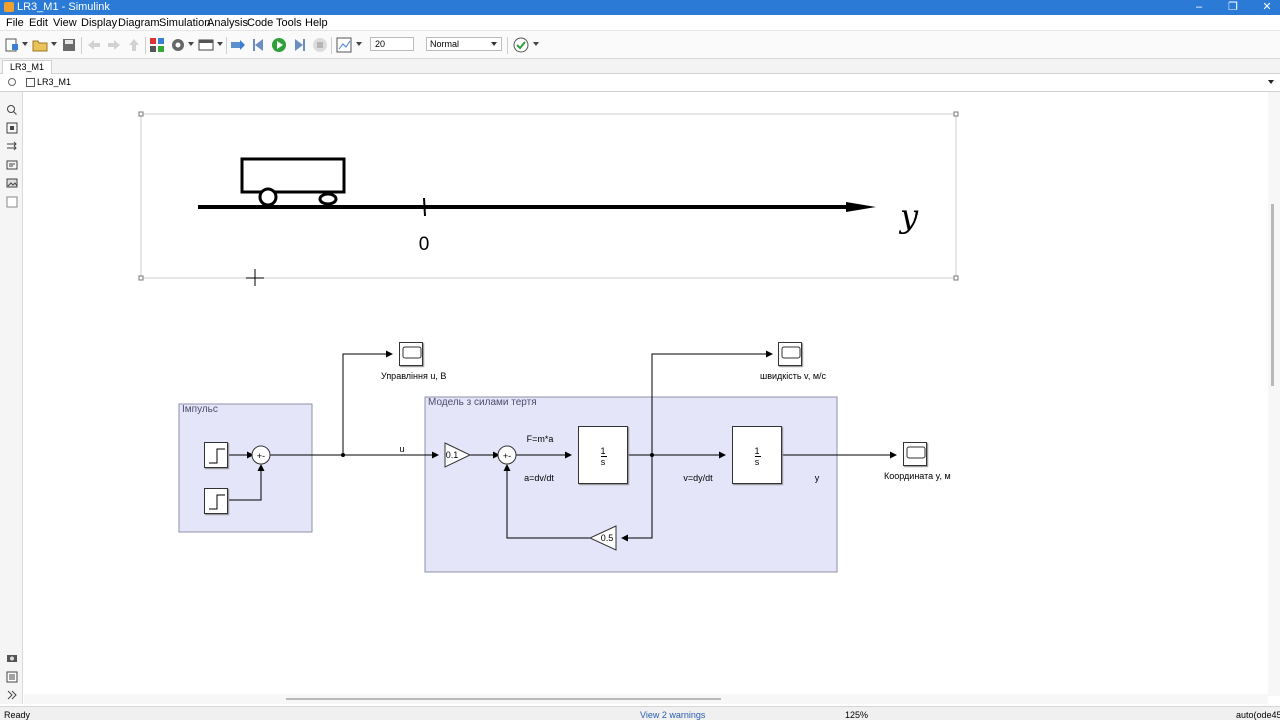 The width and height of the screenshot is (1280, 720). Describe the element at coordinates (424, 207) in the screenshot. I see `sketch-origin-tick` at that location.